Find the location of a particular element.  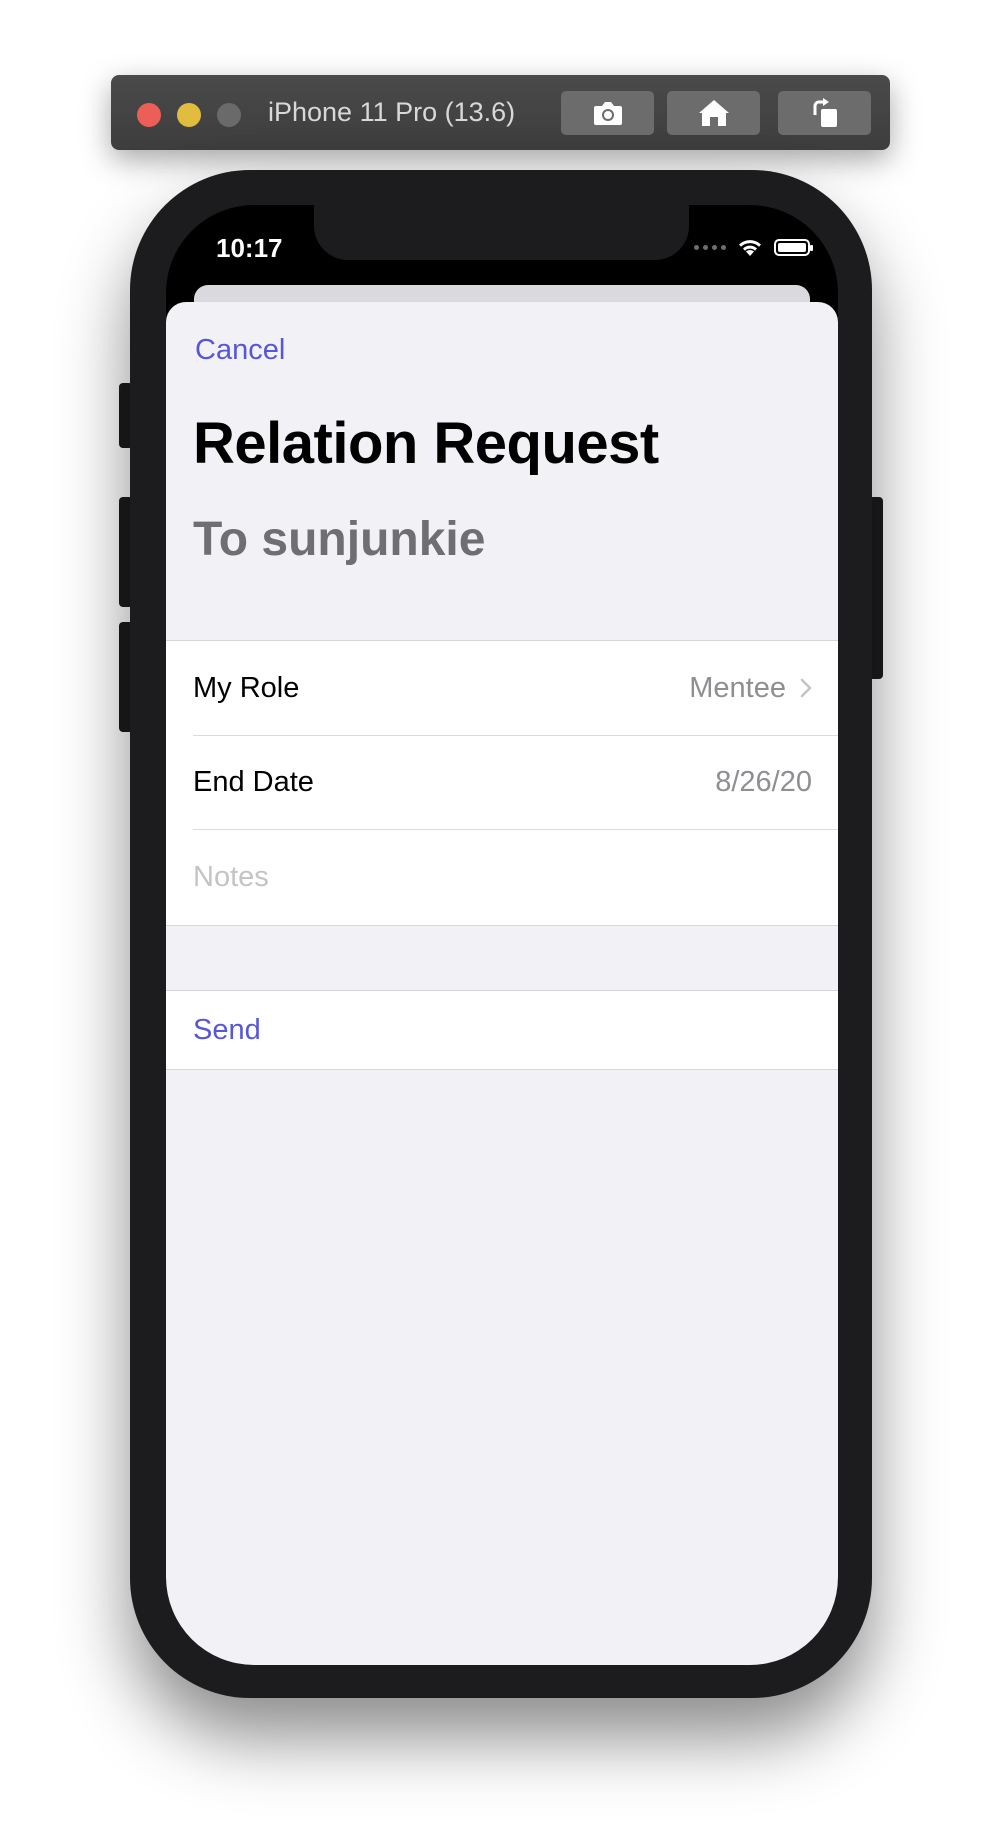

role-value-container: Mentee is located at coordinates (750, 688).